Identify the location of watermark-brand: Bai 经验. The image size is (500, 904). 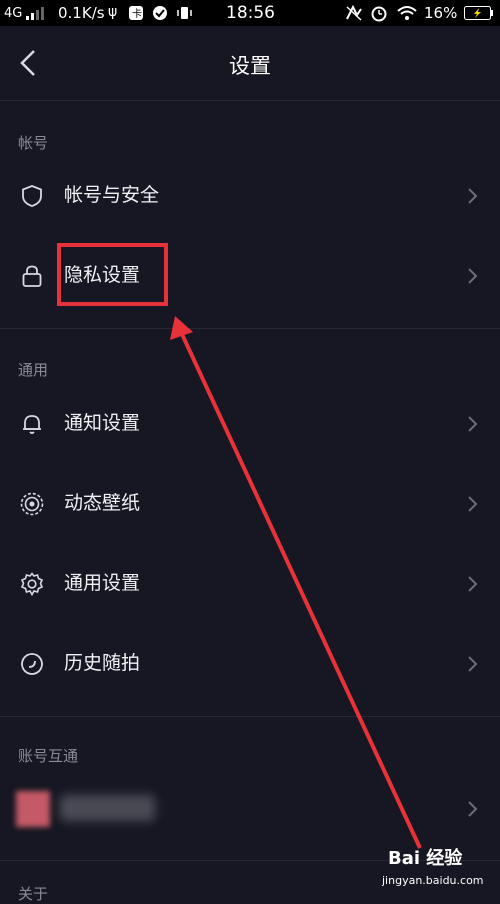
(425, 858).